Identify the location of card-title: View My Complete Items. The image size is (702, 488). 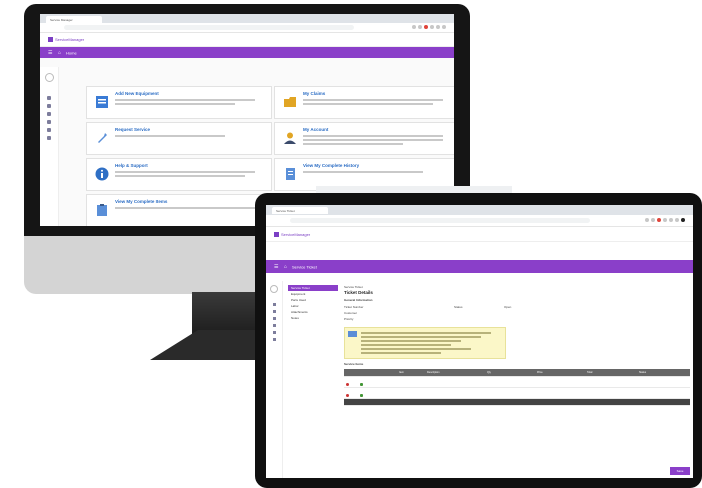
(141, 201).